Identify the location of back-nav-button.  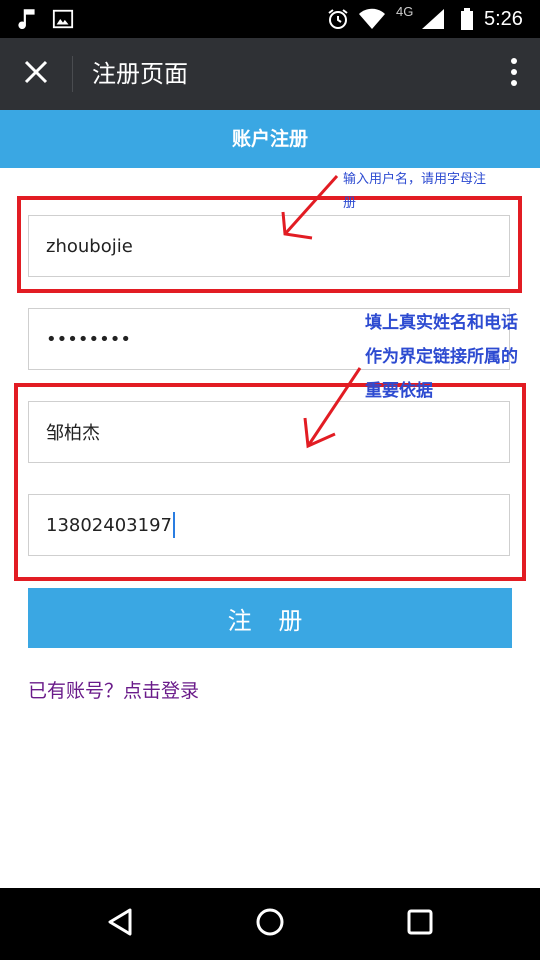
(120, 924).